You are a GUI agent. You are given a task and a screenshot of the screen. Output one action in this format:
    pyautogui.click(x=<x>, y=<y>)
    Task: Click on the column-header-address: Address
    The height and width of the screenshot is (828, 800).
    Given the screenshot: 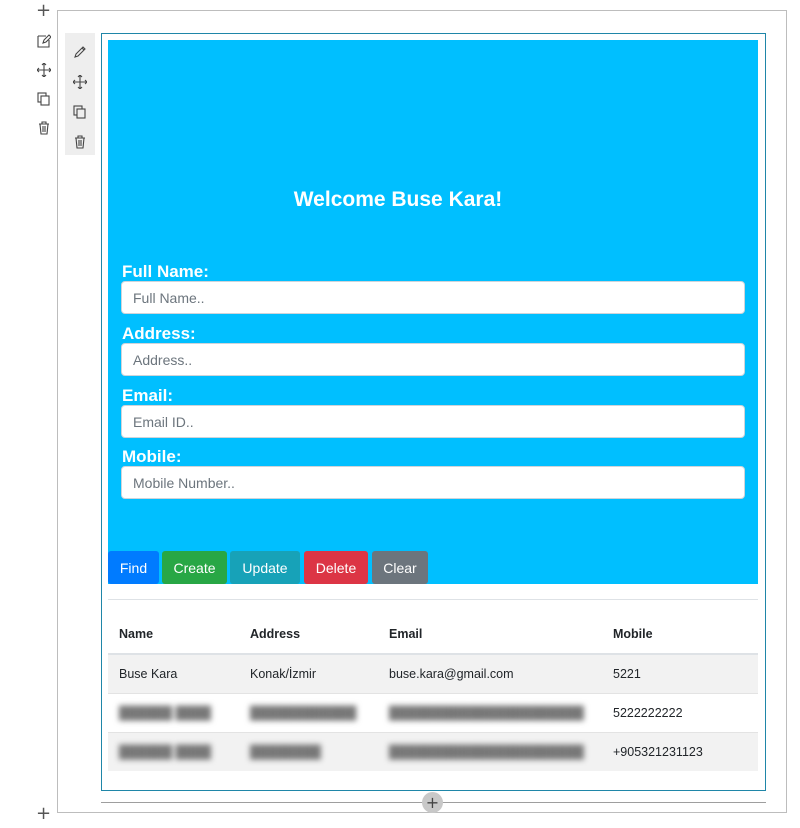 What is the action you would take?
    pyautogui.click(x=308, y=634)
    